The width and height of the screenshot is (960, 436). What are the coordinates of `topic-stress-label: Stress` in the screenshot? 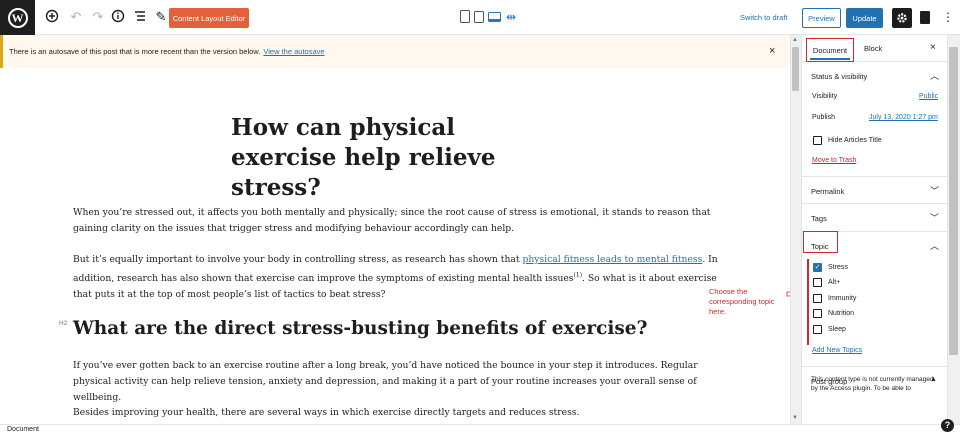 It's located at (838, 267).